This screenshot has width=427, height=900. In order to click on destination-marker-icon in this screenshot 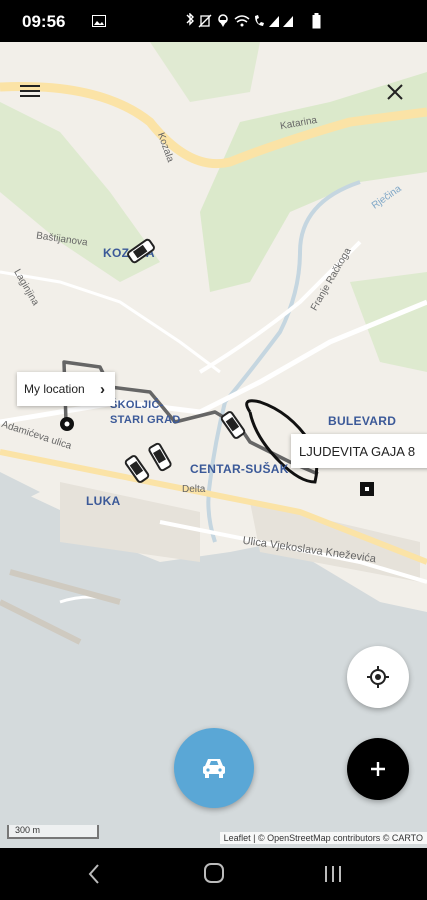, I will do `click(367, 489)`.